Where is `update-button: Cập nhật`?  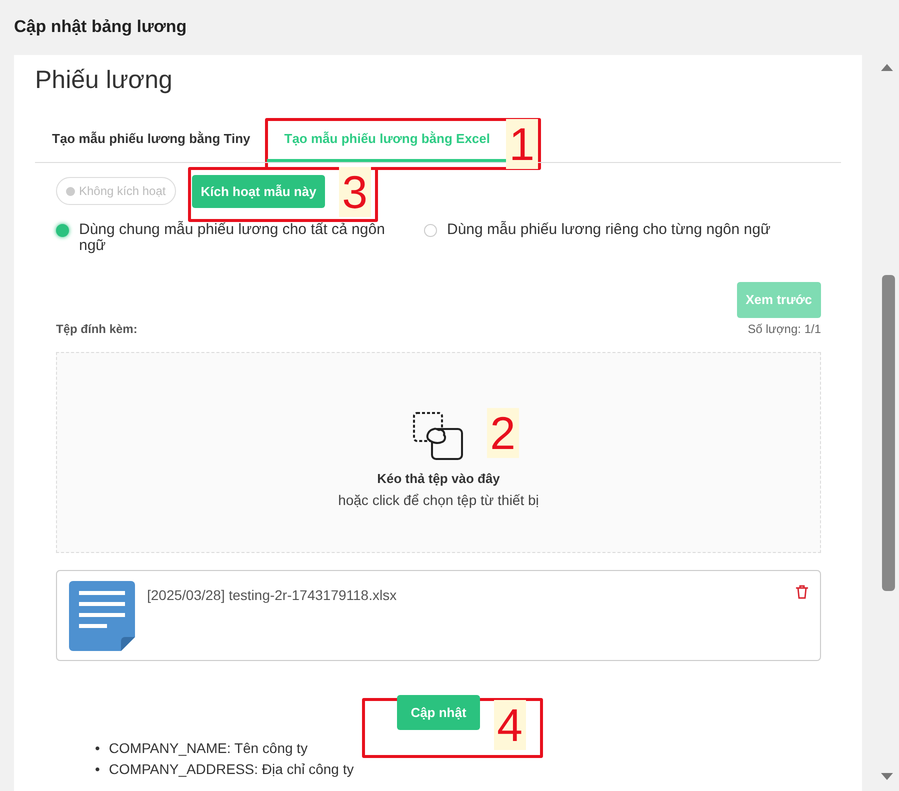
update-button: Cập nhật is located at coordinates (438, 712).